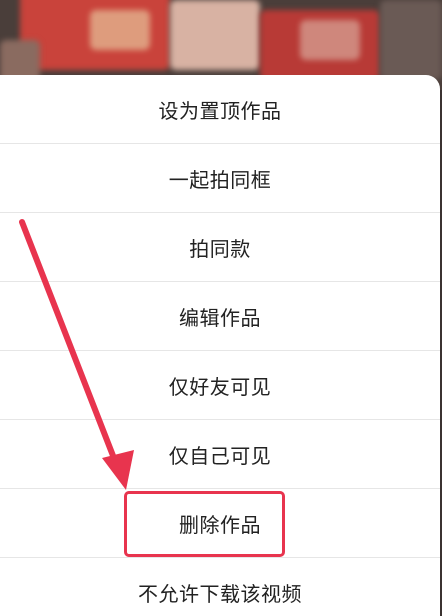 Image resolution: width=442 pixels, height=616 pixels. I want to click on menu-item-pin-work: 设为置顶作品, so click(220, 109).